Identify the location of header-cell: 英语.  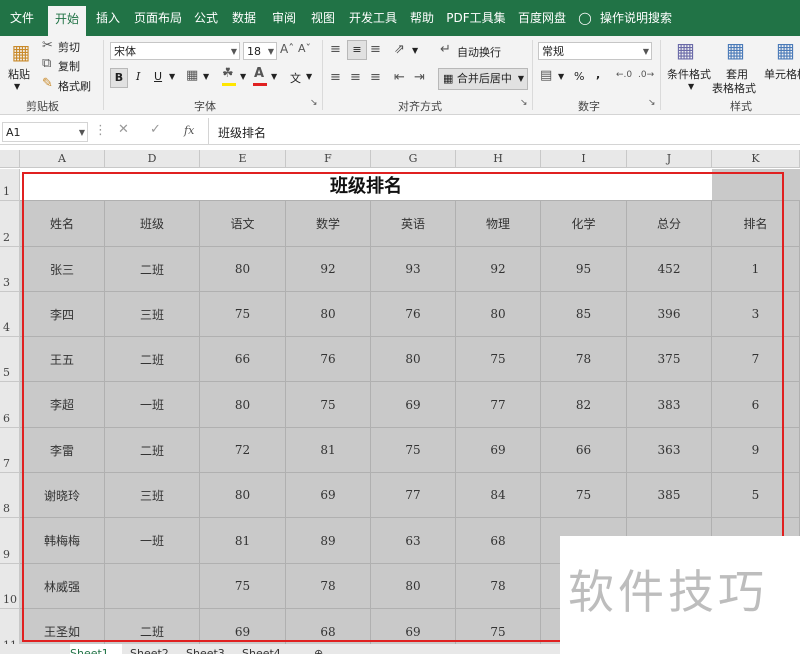
(413, 224).